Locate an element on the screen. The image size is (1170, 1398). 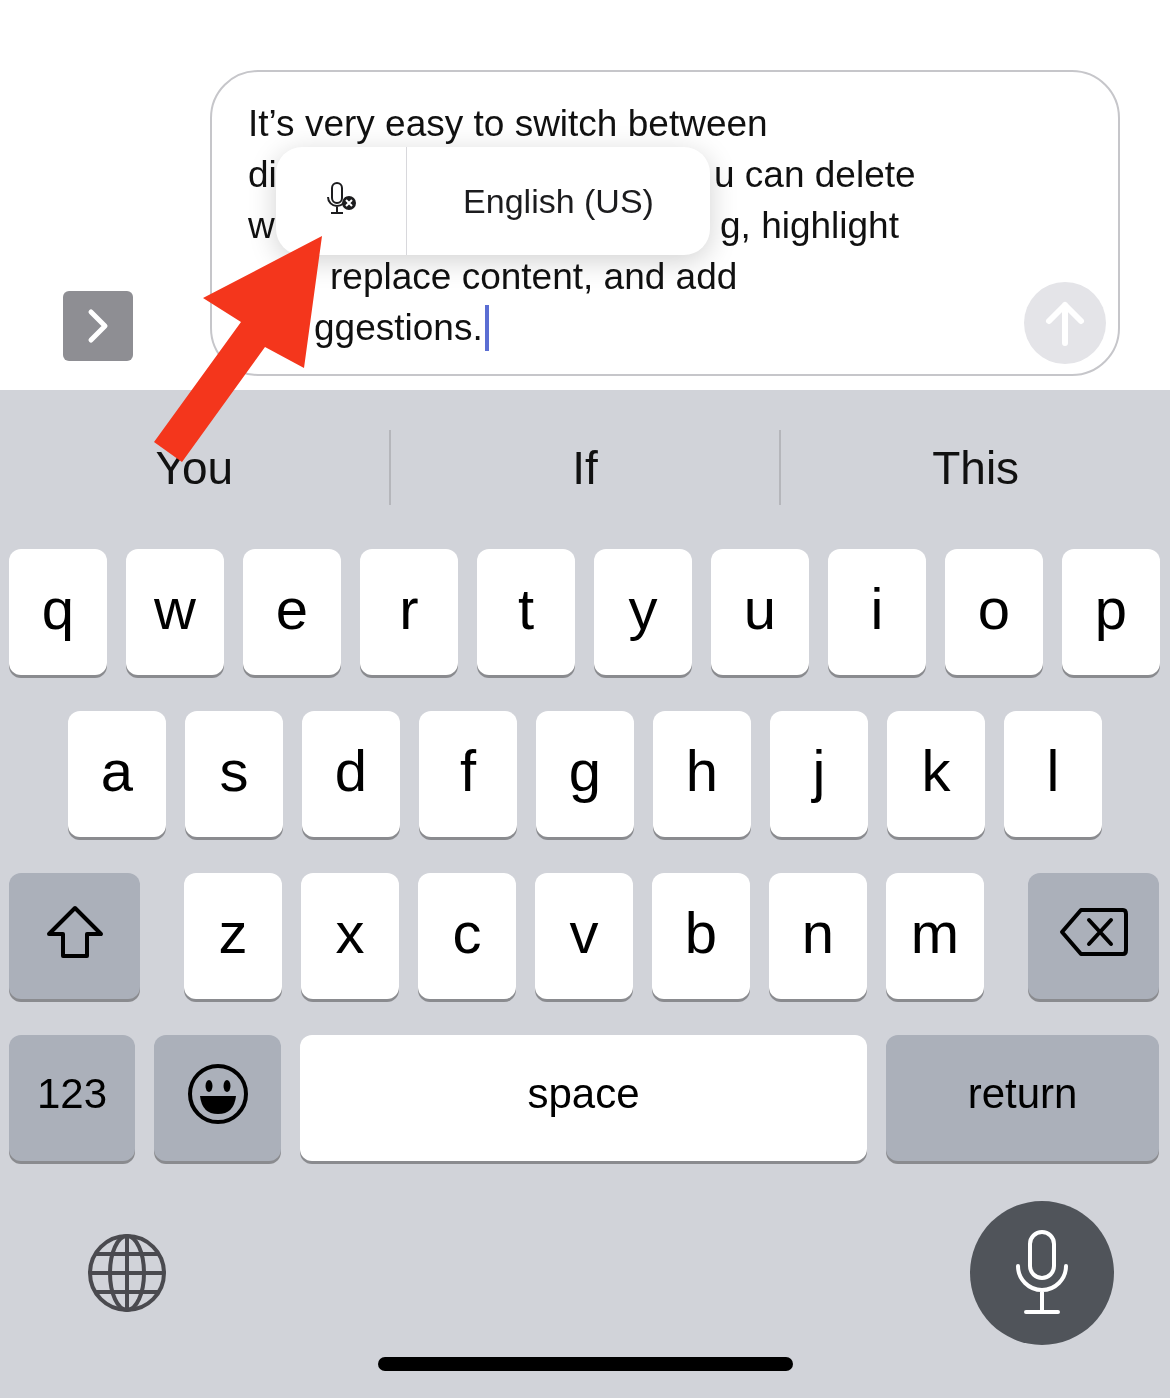
text-cursor is located at coordinates (486, 327).